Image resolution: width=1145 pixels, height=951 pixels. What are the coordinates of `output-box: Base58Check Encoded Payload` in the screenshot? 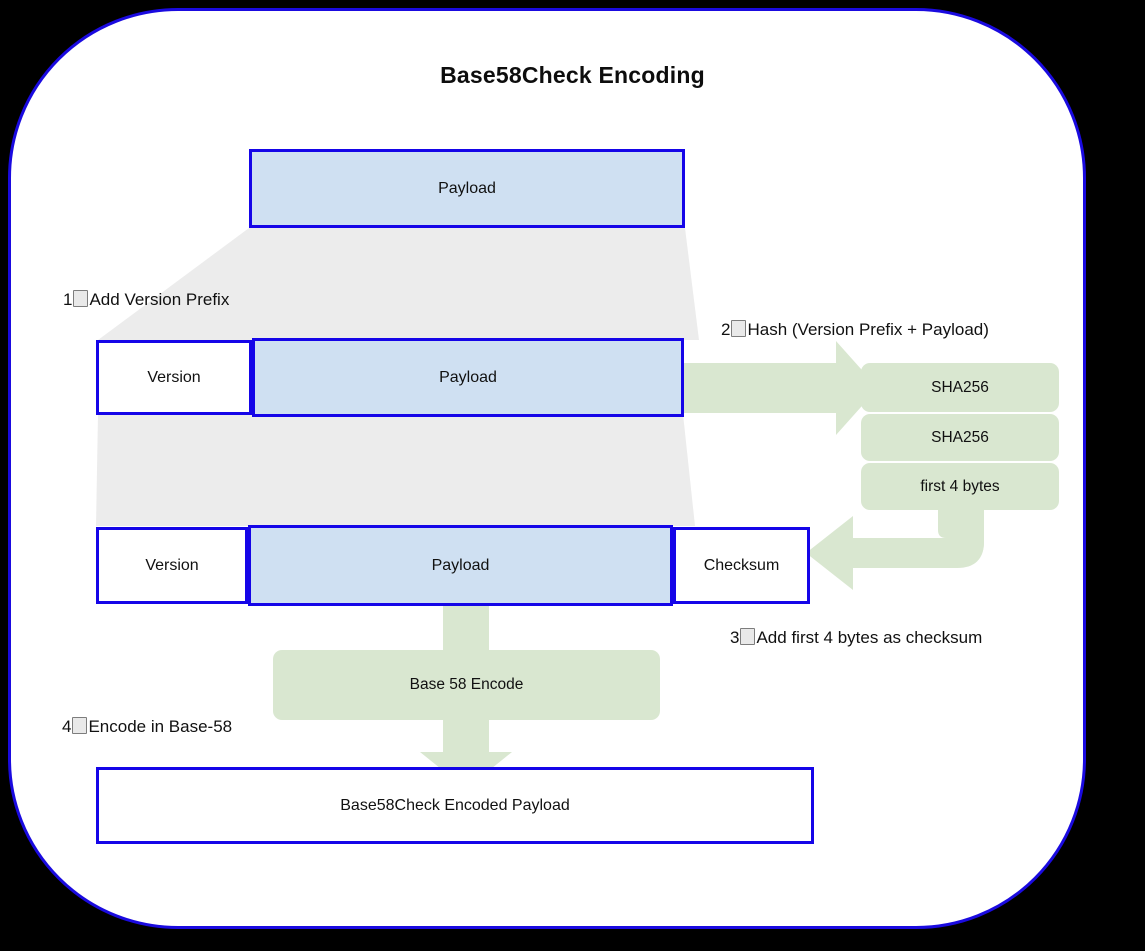 It's located at (455, 805).